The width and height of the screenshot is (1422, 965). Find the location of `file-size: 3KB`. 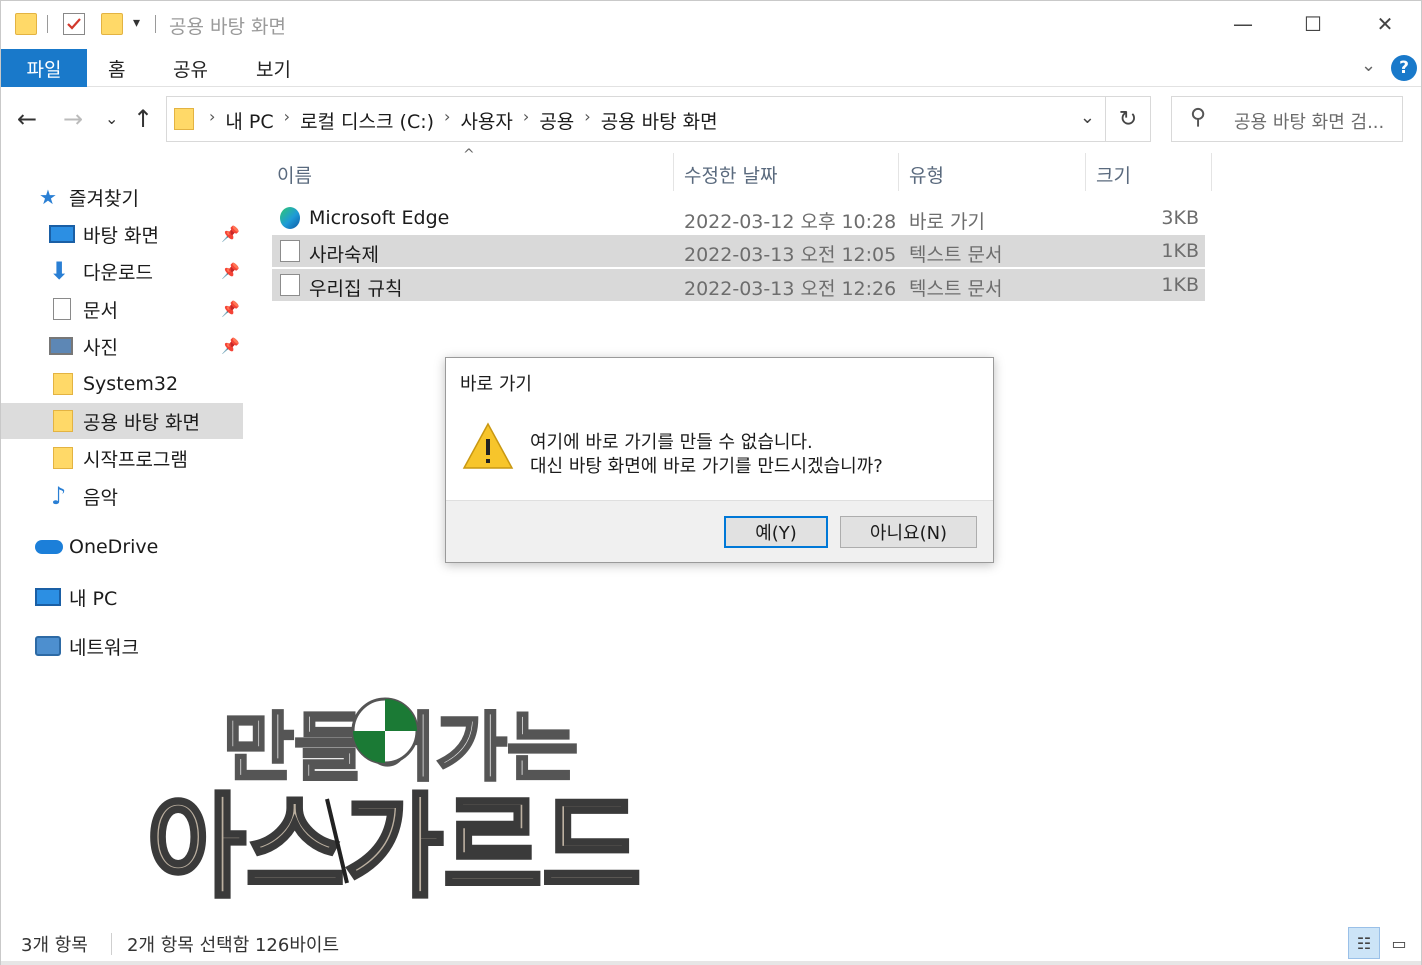

file-size: 3KB is located at coordinates (1180, 218).